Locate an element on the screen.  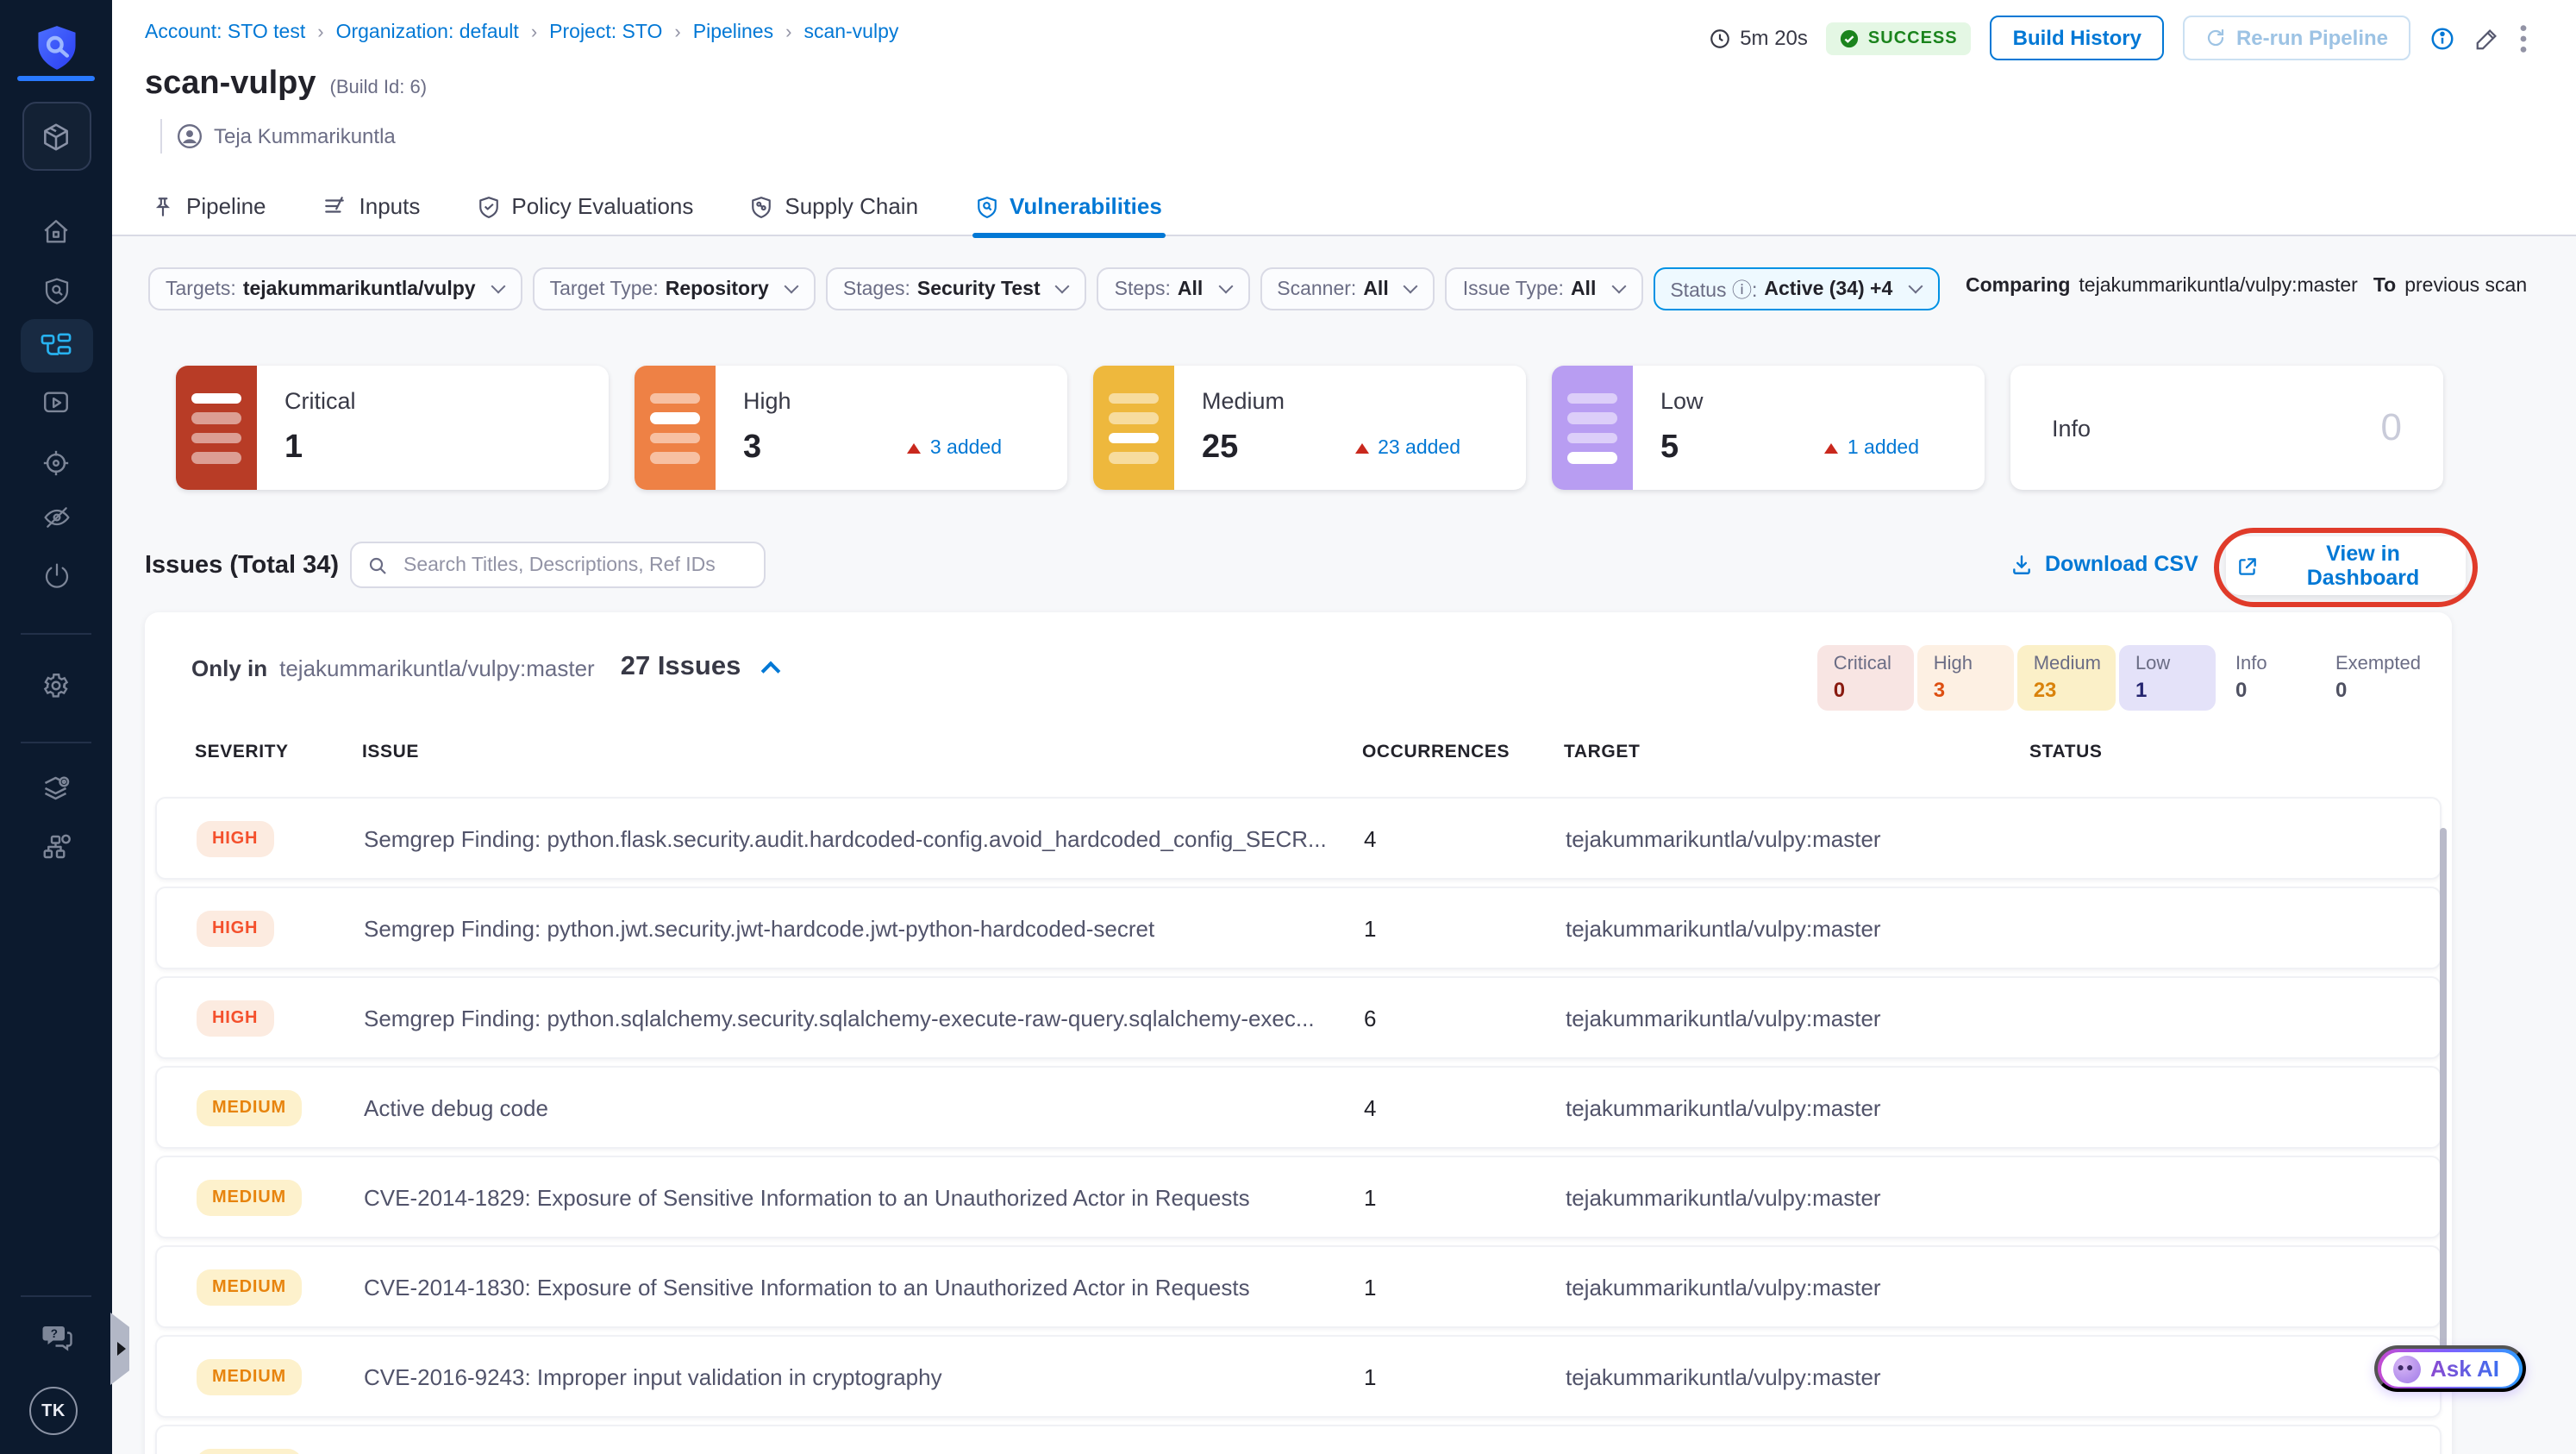
tab-pipeline: Pipeline is located at coordinates (209, 206).